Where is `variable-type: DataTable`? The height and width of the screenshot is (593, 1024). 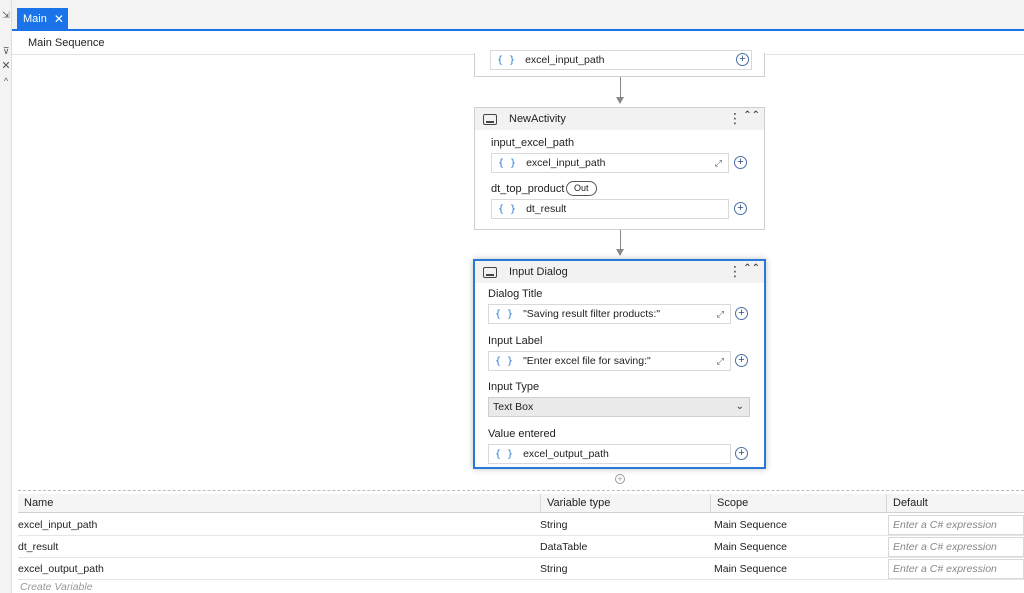 variable-type: DataTable is located at coordinates (563, 547).